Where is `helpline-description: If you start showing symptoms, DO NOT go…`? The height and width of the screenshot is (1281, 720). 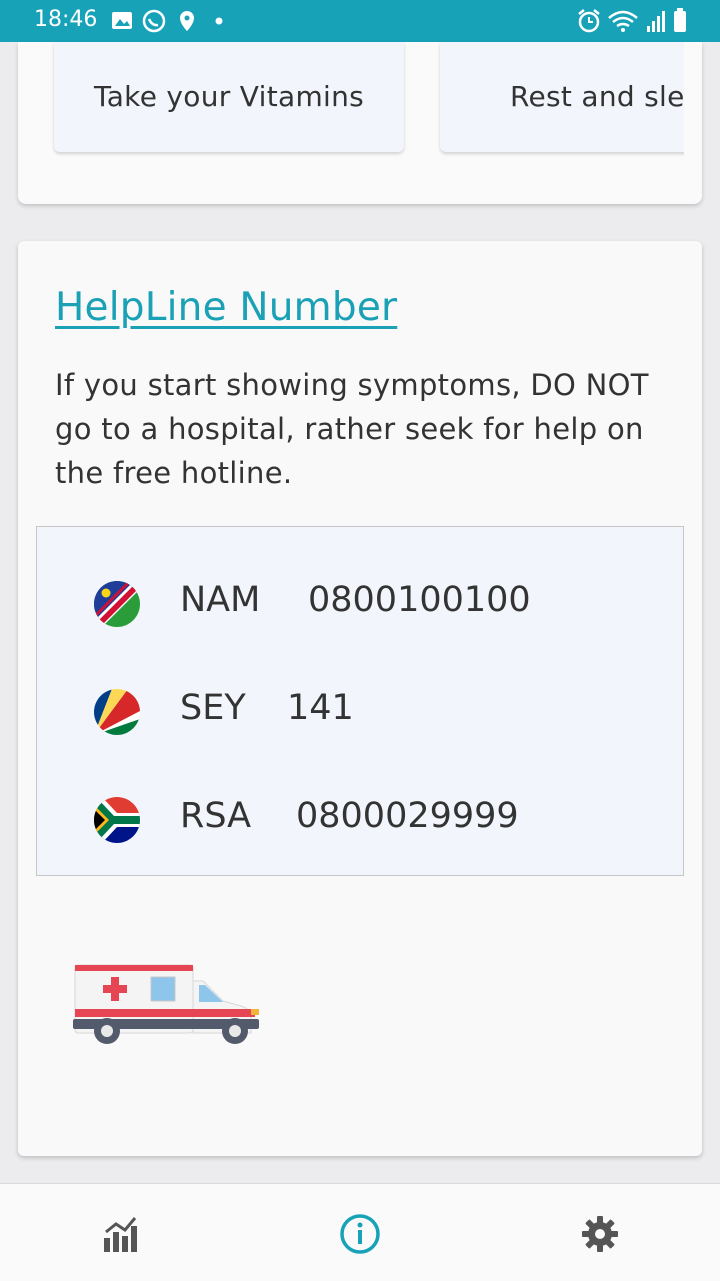
helpline-description: If you start showing symptoms, DO NOT go… is located at coordinates (352, 429).